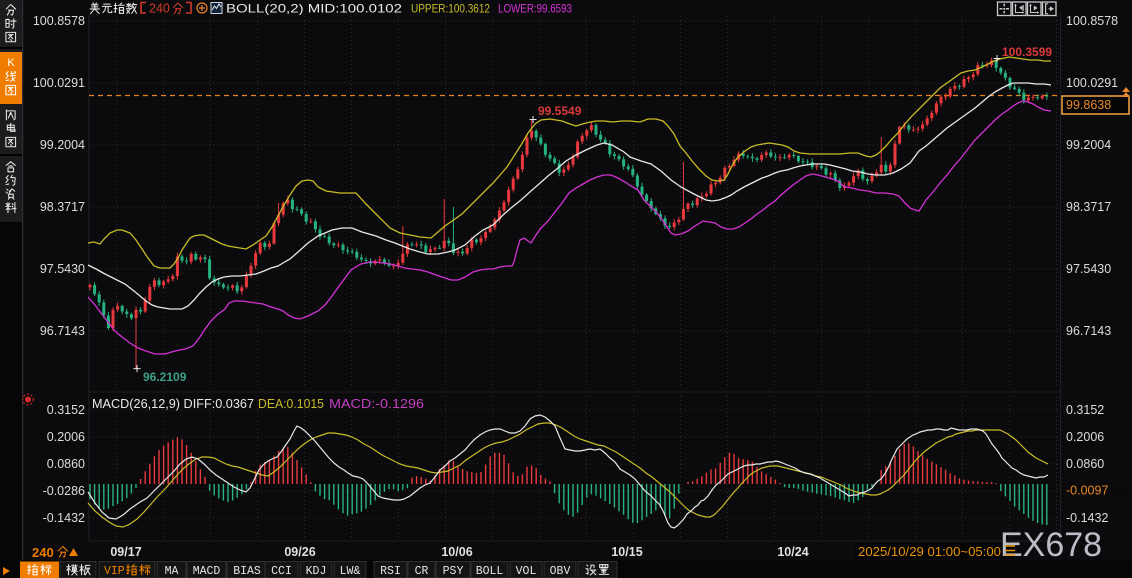 Image resolution: width=1132 pixels, height=578 pixels. What do you see at coordinates (526, 571) in the screenshot?
I see `svg-text: VOL` at bounding box center [526, 571].